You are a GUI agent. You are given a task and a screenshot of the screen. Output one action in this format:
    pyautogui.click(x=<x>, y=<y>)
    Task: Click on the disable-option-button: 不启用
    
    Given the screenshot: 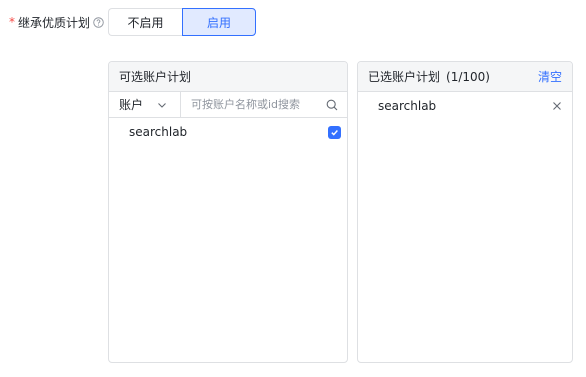 What is the action you would take?
    pyautogui.click(x=145, y=22)
    